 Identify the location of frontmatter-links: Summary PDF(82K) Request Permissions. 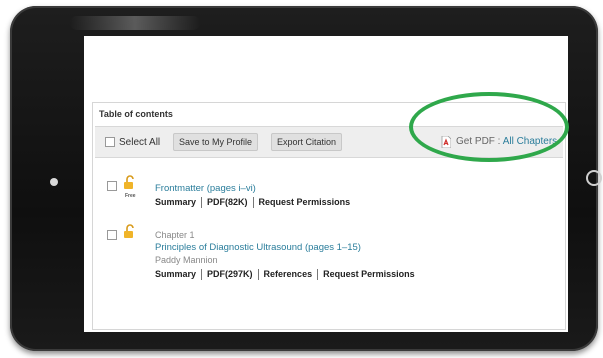
(253, 203).